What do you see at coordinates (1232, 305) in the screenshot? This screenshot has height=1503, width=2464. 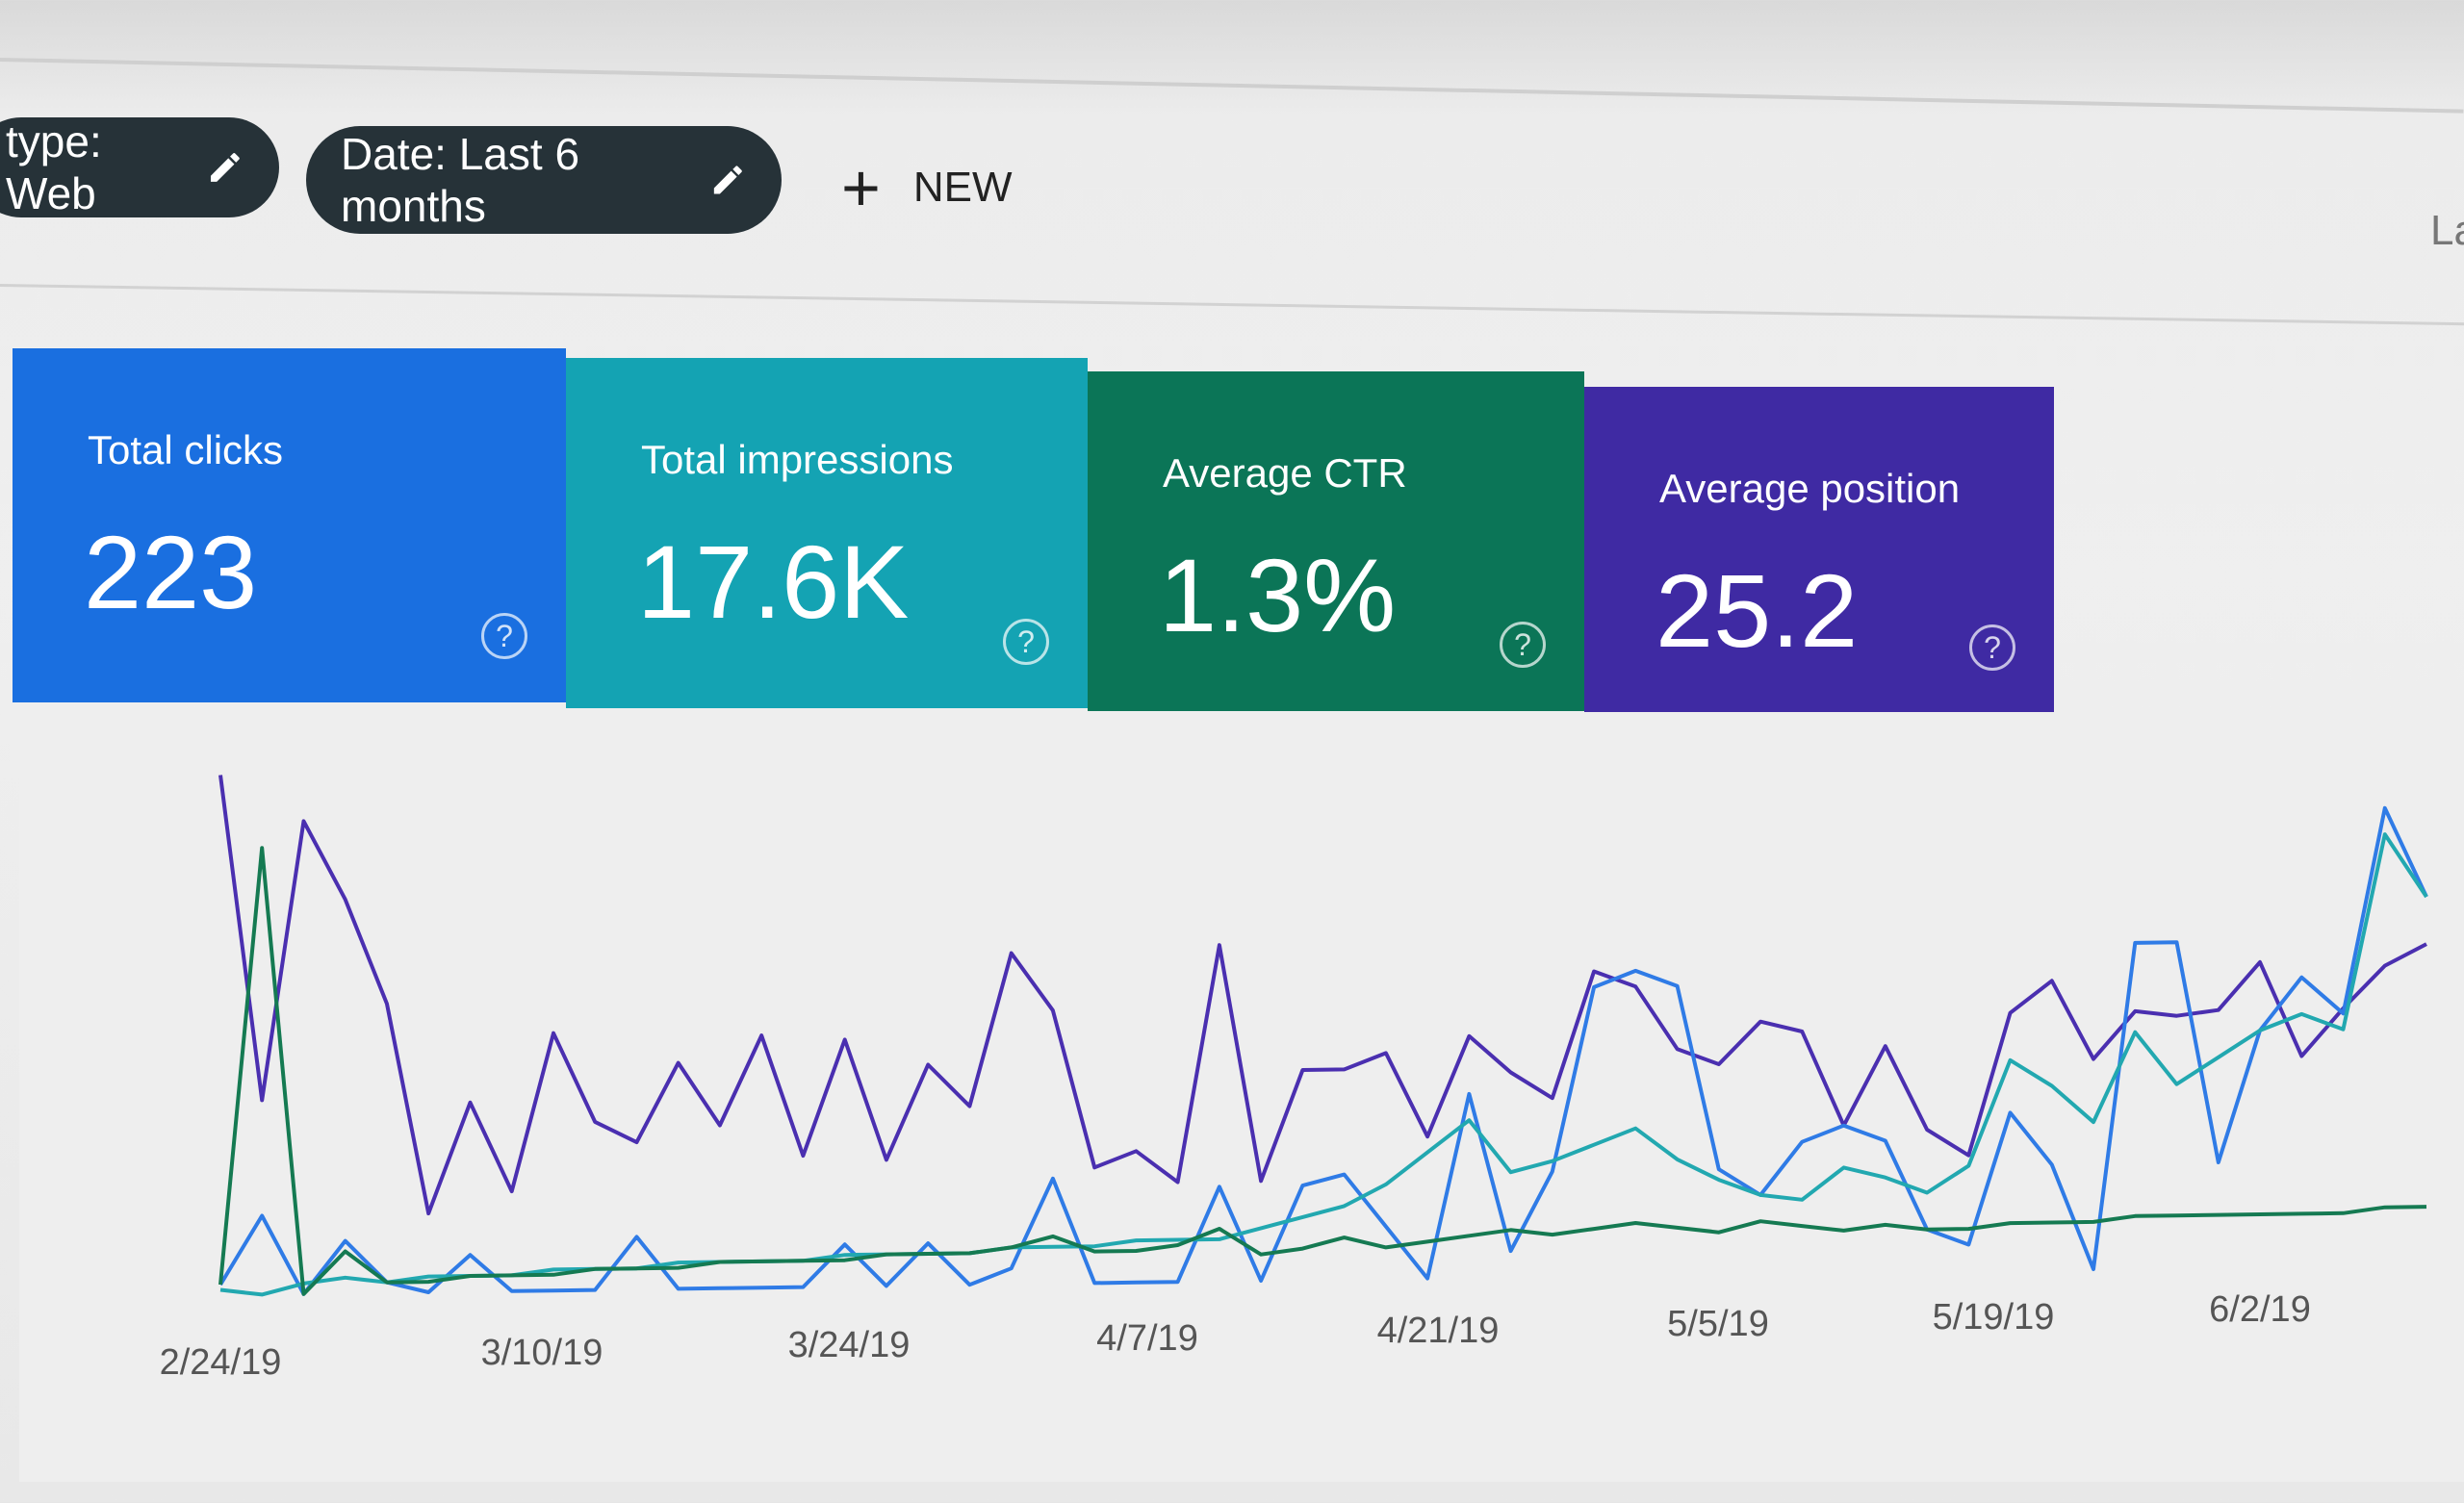 I see `divider` at bounding box center [1232, 305].